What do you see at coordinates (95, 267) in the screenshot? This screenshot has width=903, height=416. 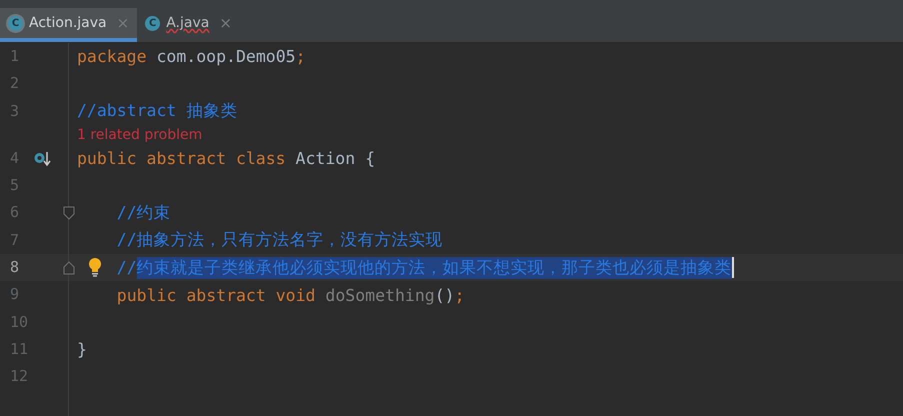 I see `lightbulb-icon` at bounding box center [95, 267].